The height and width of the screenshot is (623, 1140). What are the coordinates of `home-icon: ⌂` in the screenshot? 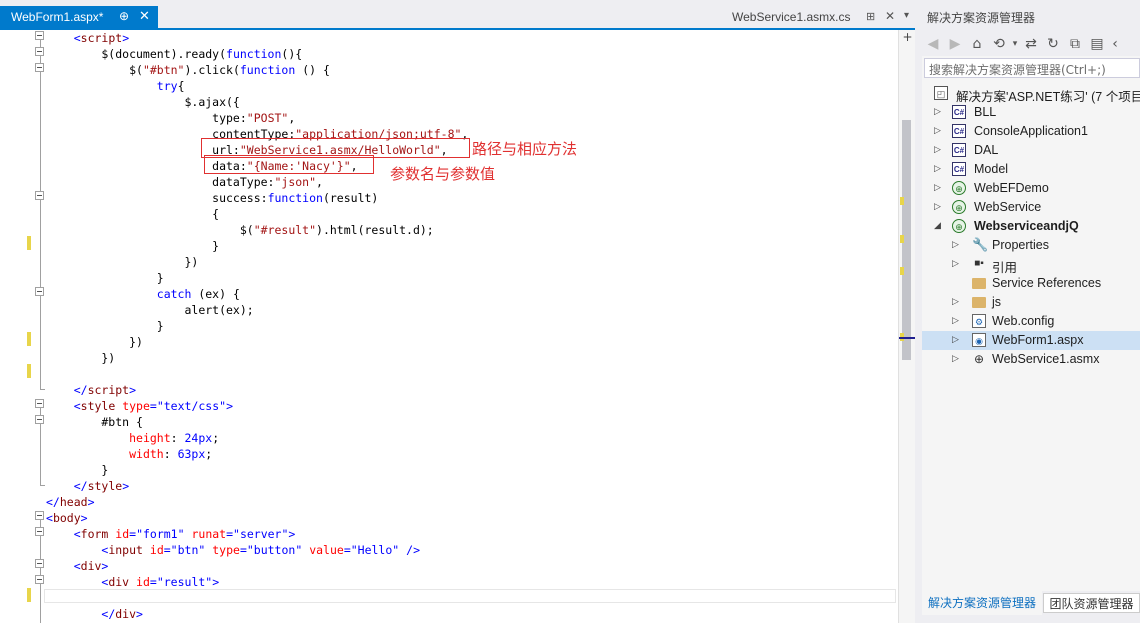 It's located at (977, 44).